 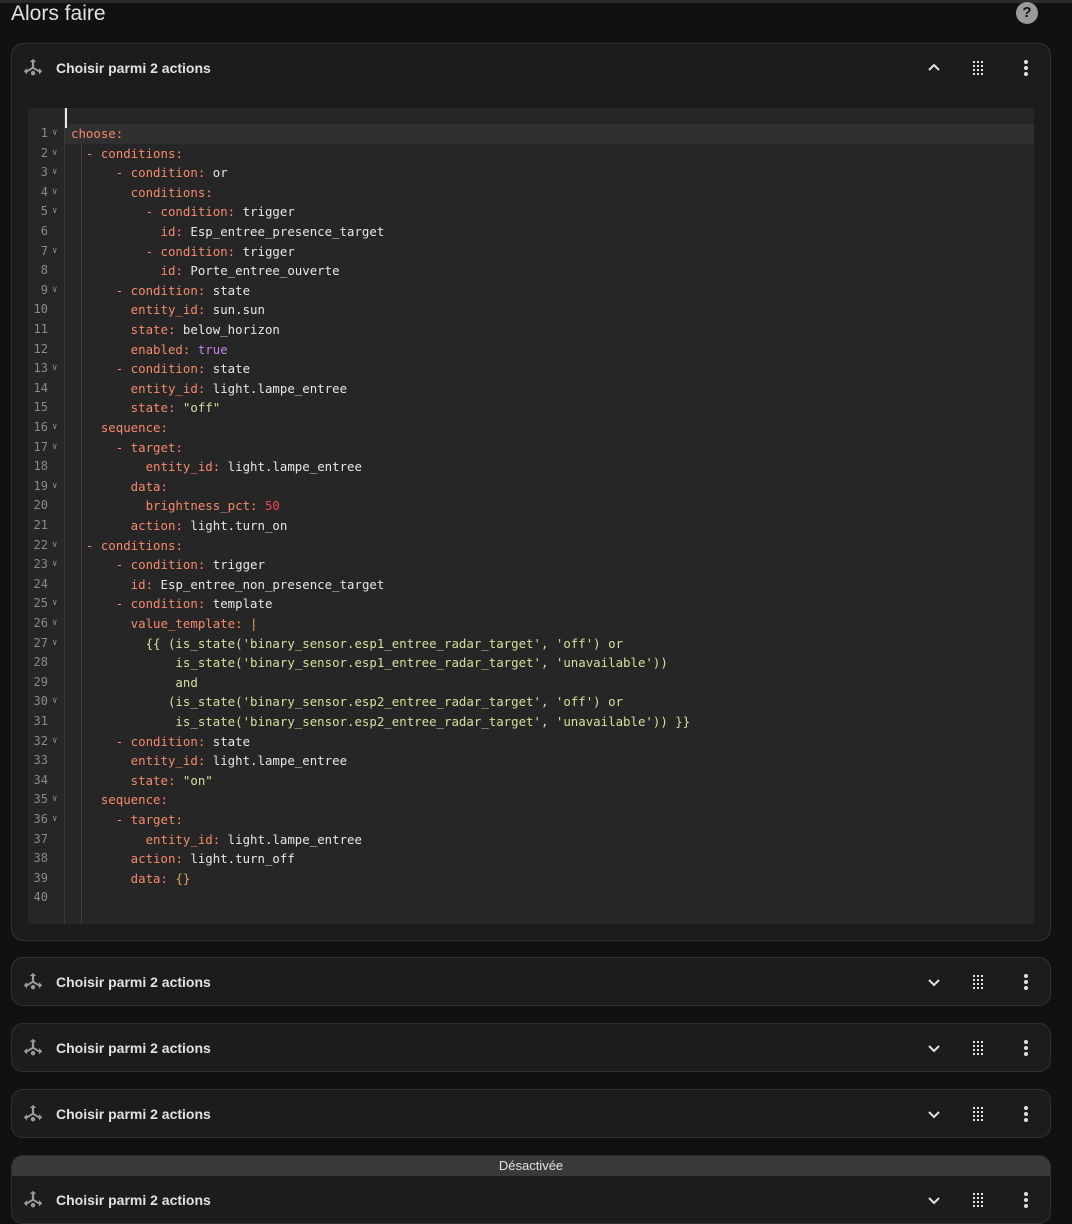 What do you see at coordinates (205, 271) in the screenshot?
I see `code-line: id: Porte_entree_ouverte` at bounding box center [205, 271].